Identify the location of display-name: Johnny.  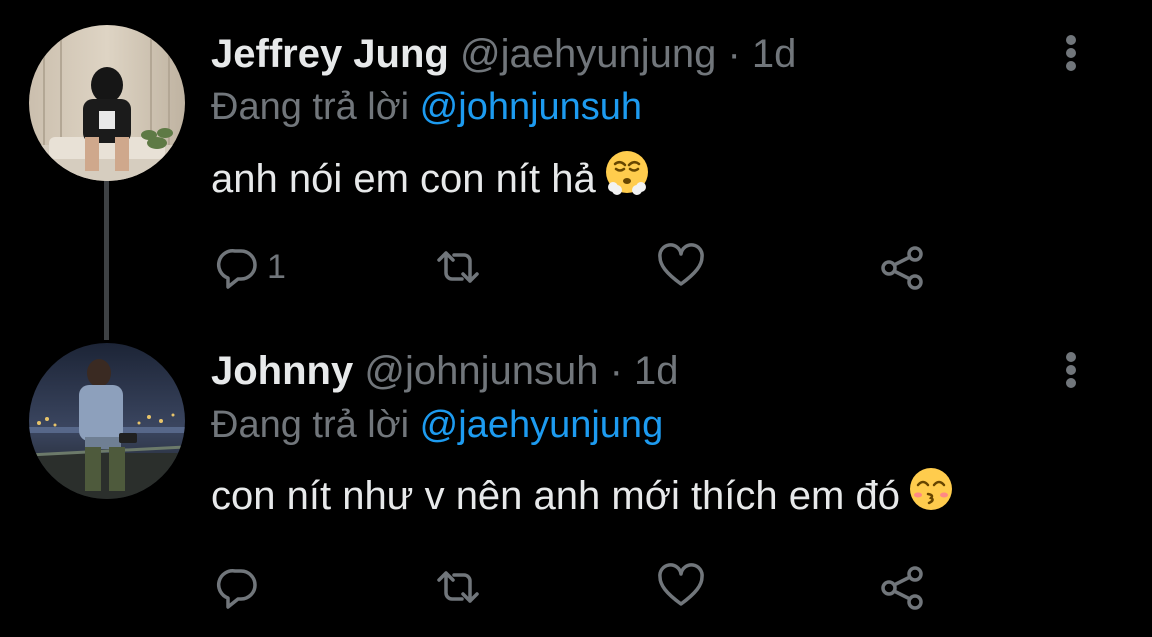
(282, 371).